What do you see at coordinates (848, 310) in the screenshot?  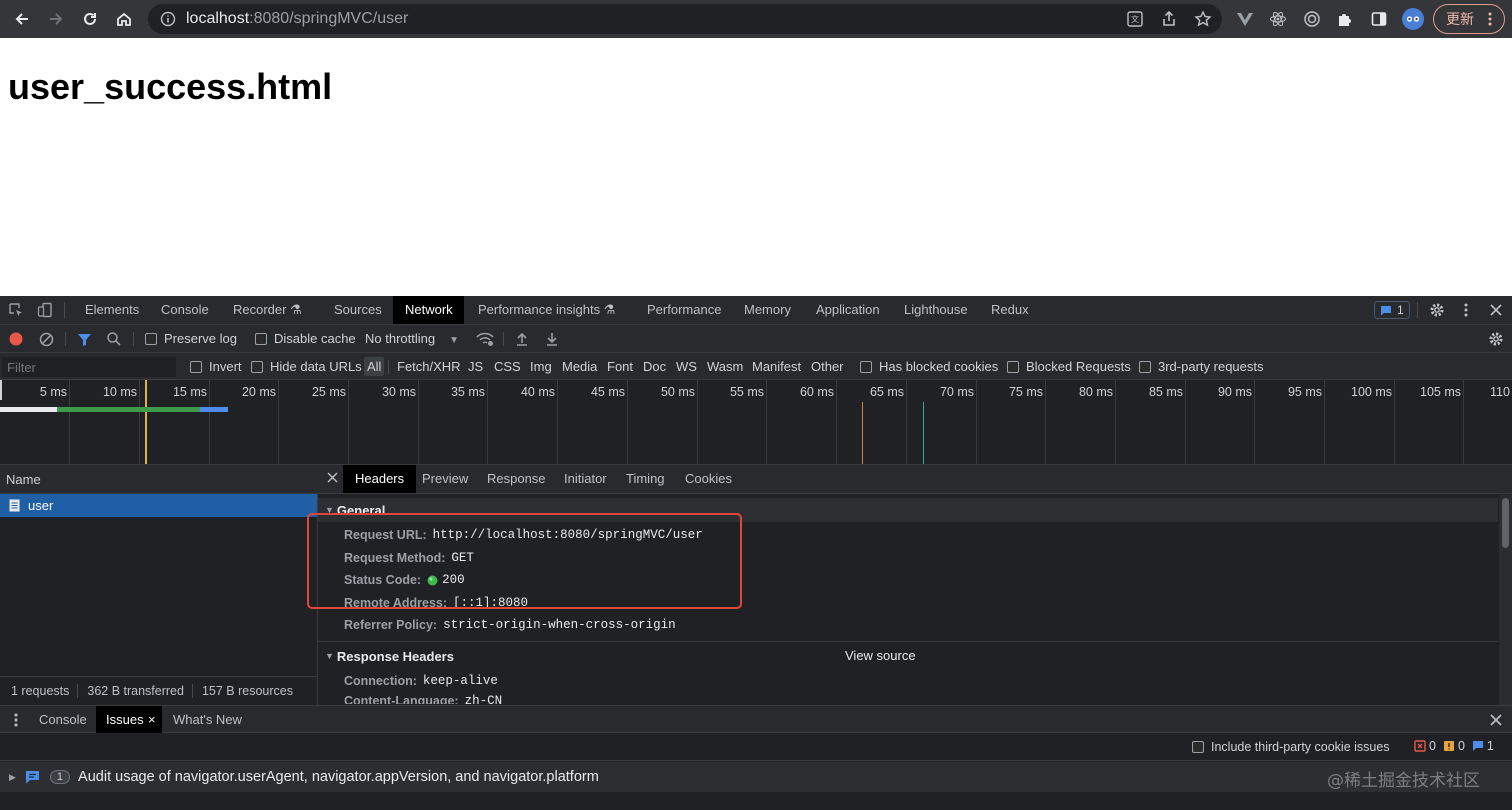 I see `tab-application: Application` at bounding box center [848, 310].